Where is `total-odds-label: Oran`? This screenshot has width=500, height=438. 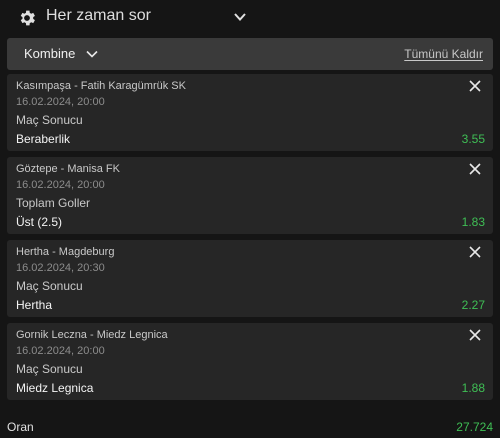
total-odds-label: Oran is located at coordinates (20, 427).